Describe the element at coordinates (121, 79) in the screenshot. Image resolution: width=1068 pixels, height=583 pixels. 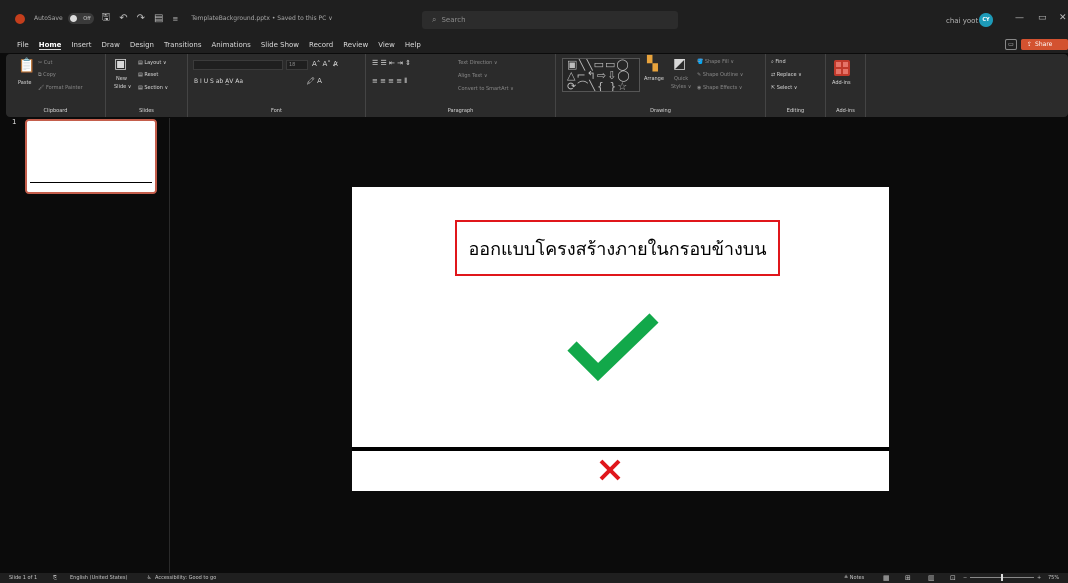
I see `new-slide-label: New` at that location.